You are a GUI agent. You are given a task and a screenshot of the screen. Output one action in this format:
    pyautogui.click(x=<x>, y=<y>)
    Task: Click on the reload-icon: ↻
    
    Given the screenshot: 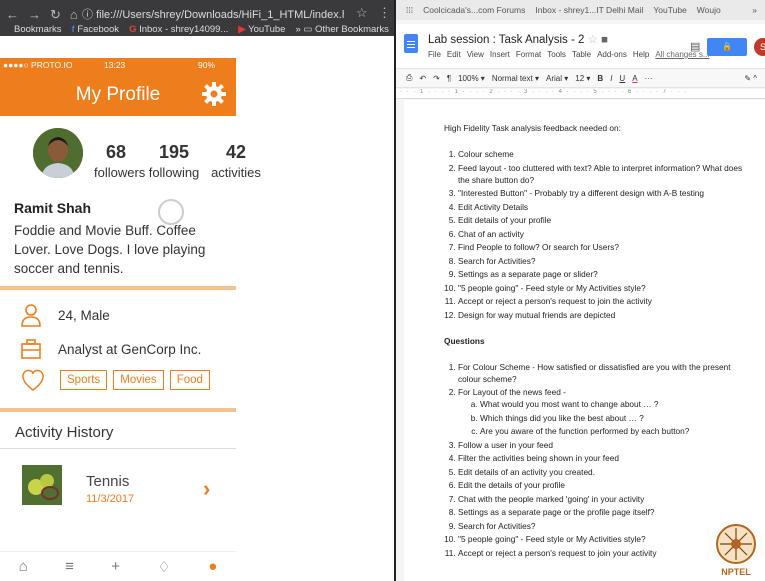 What is the action you would take?
    pyautogui.click(x=55, y=15)
    